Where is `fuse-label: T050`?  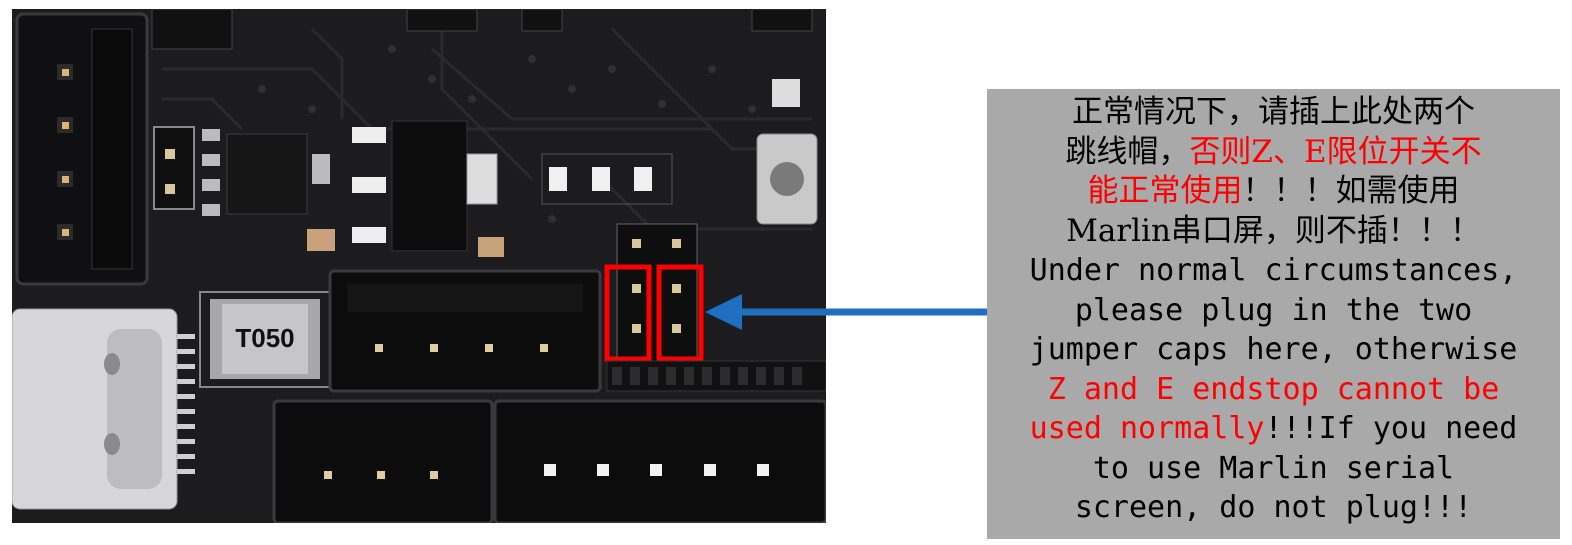 fuse-label: T050 is located at coordinates (264, 338).